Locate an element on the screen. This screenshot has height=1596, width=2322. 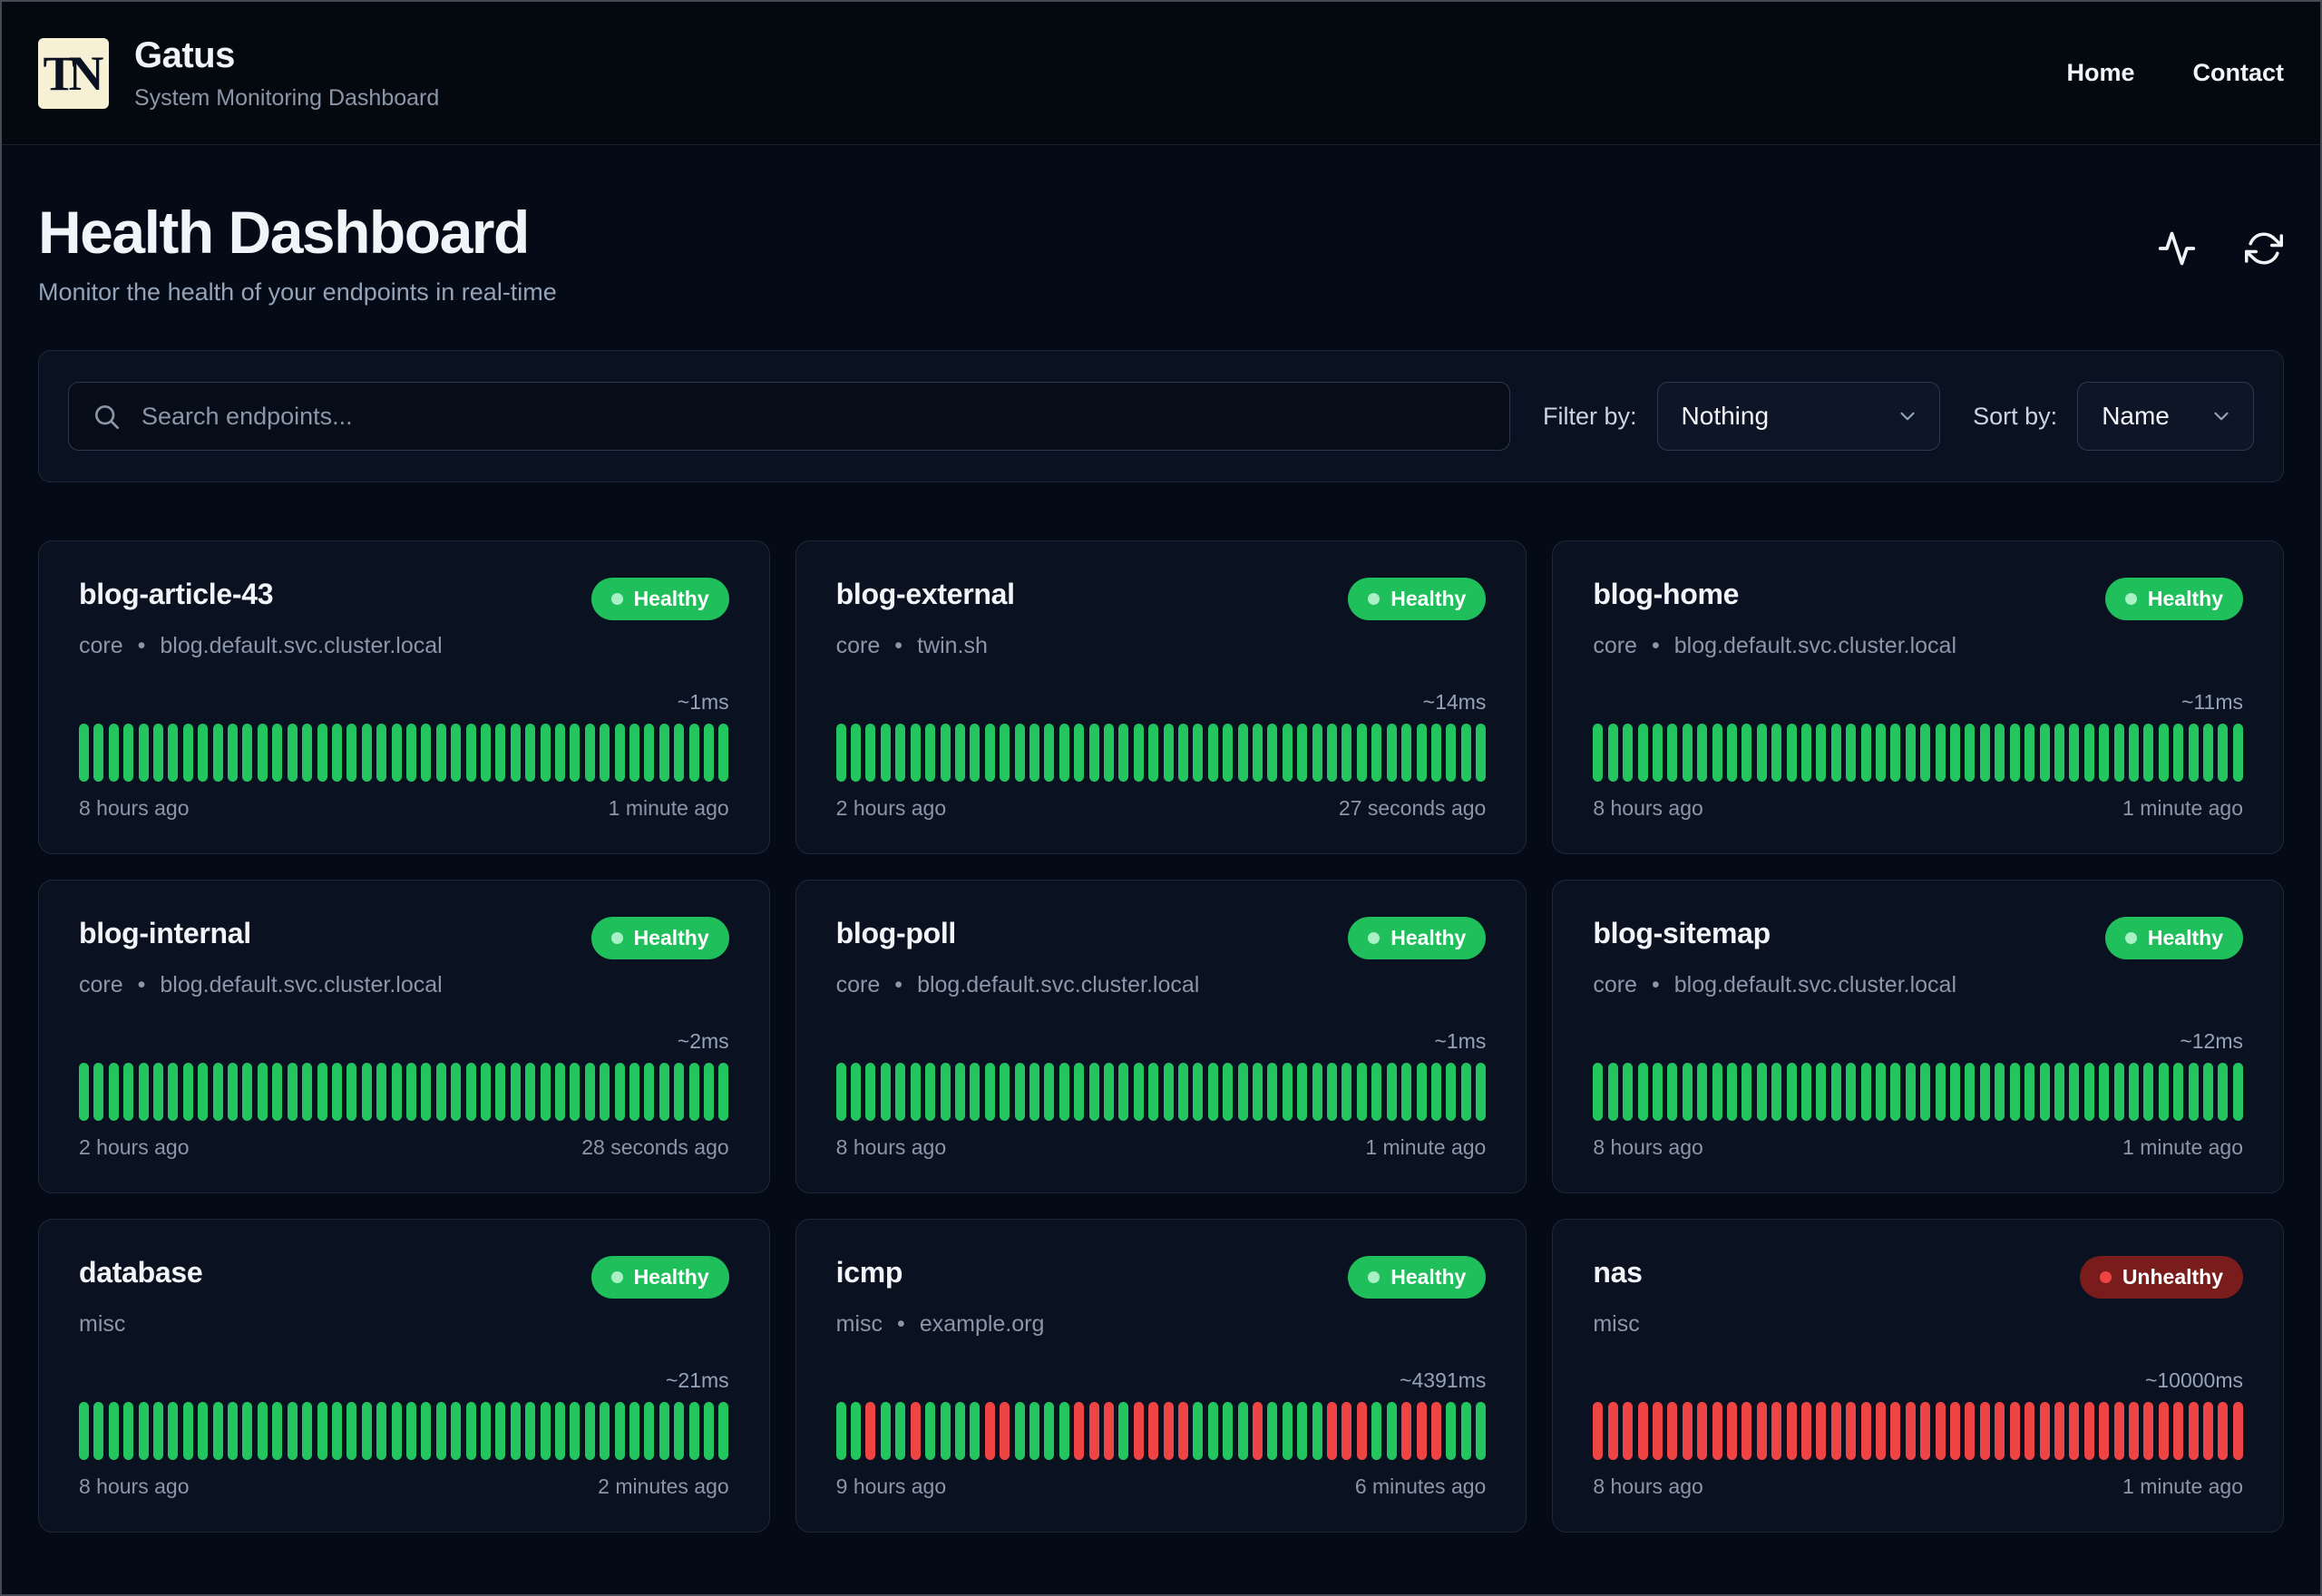
timestamp-newest: 6 minutes ago is located at coordinates (1421, 1486).